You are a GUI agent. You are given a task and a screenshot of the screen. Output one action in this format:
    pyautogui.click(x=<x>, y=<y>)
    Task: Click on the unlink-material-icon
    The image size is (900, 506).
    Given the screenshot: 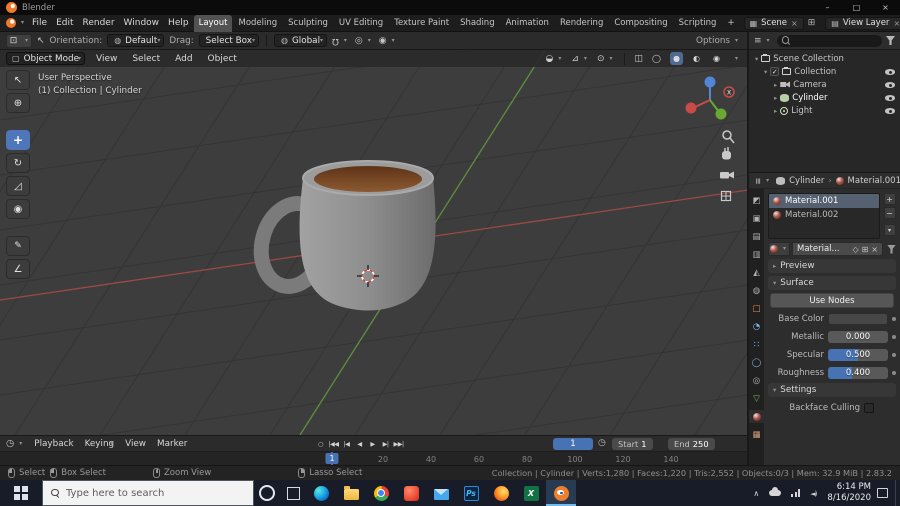 What is the action you would take?
    pyautogui.click(x=874, y=249)
    